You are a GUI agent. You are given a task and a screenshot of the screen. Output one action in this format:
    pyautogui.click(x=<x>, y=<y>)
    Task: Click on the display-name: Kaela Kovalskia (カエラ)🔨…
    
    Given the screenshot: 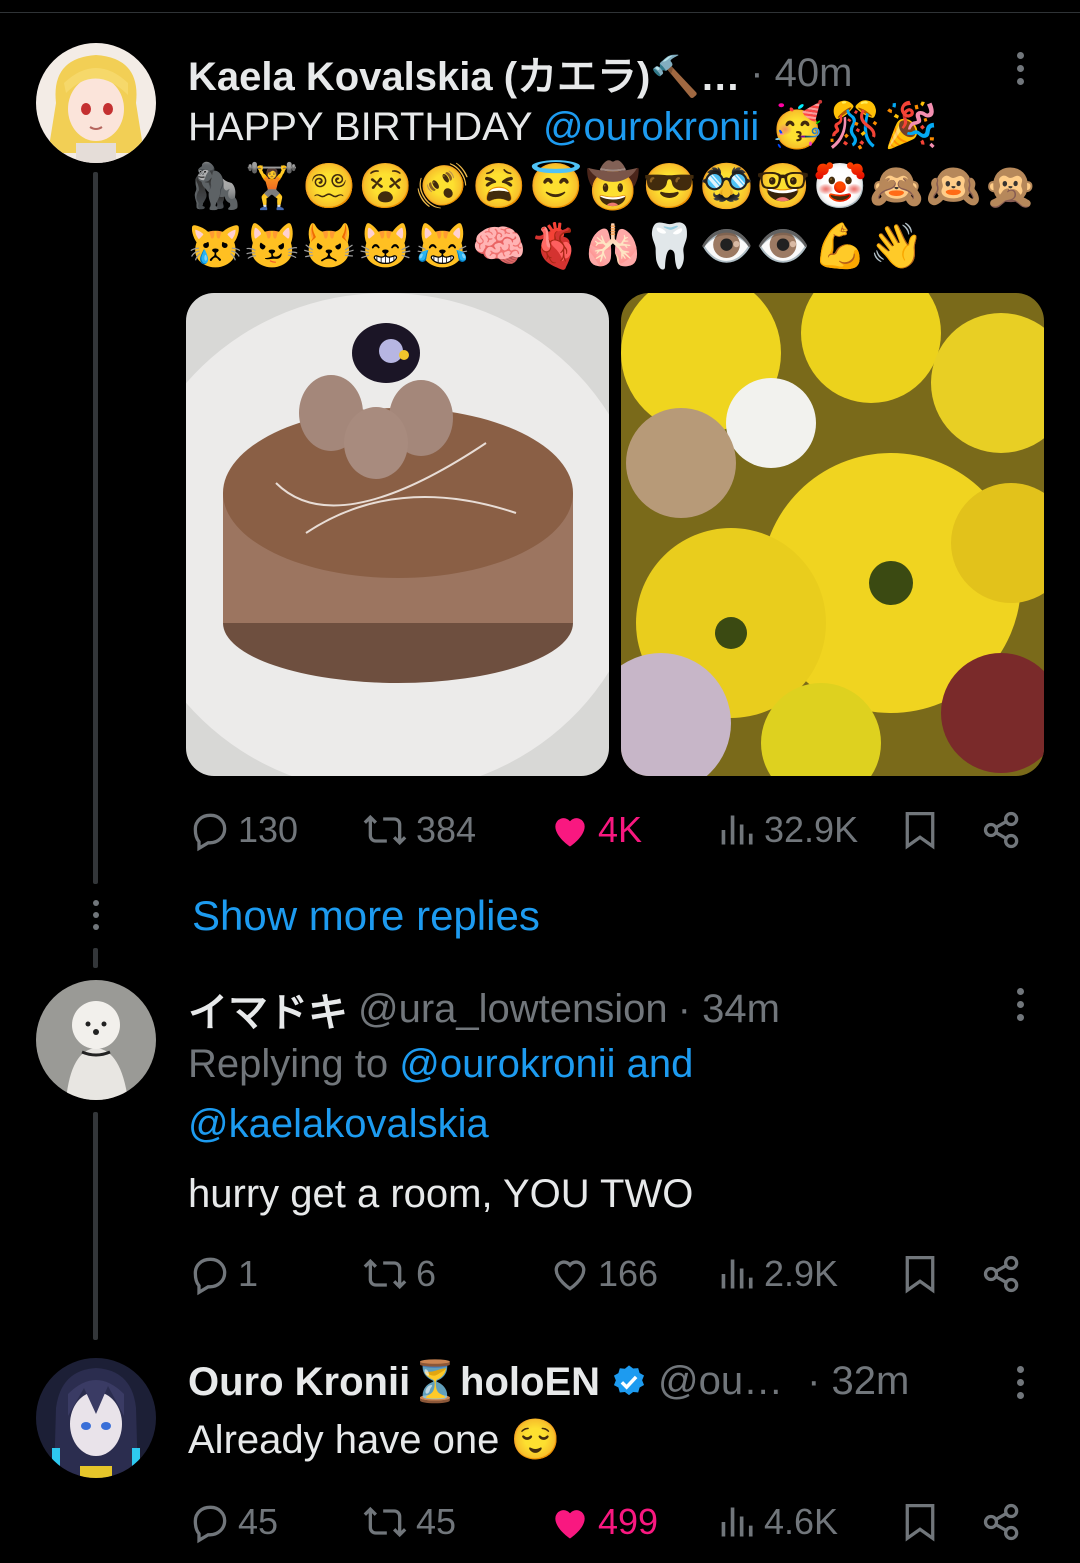 What is the action you would take?
    pyautogui.click(x=464, y=73)
    